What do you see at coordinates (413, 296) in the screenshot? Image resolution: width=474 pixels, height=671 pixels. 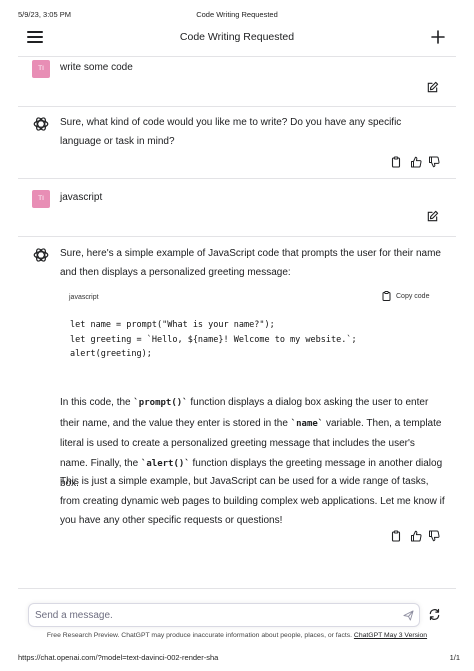 I see `copy-code-label: Copy code` at bounding box center [413, 296].